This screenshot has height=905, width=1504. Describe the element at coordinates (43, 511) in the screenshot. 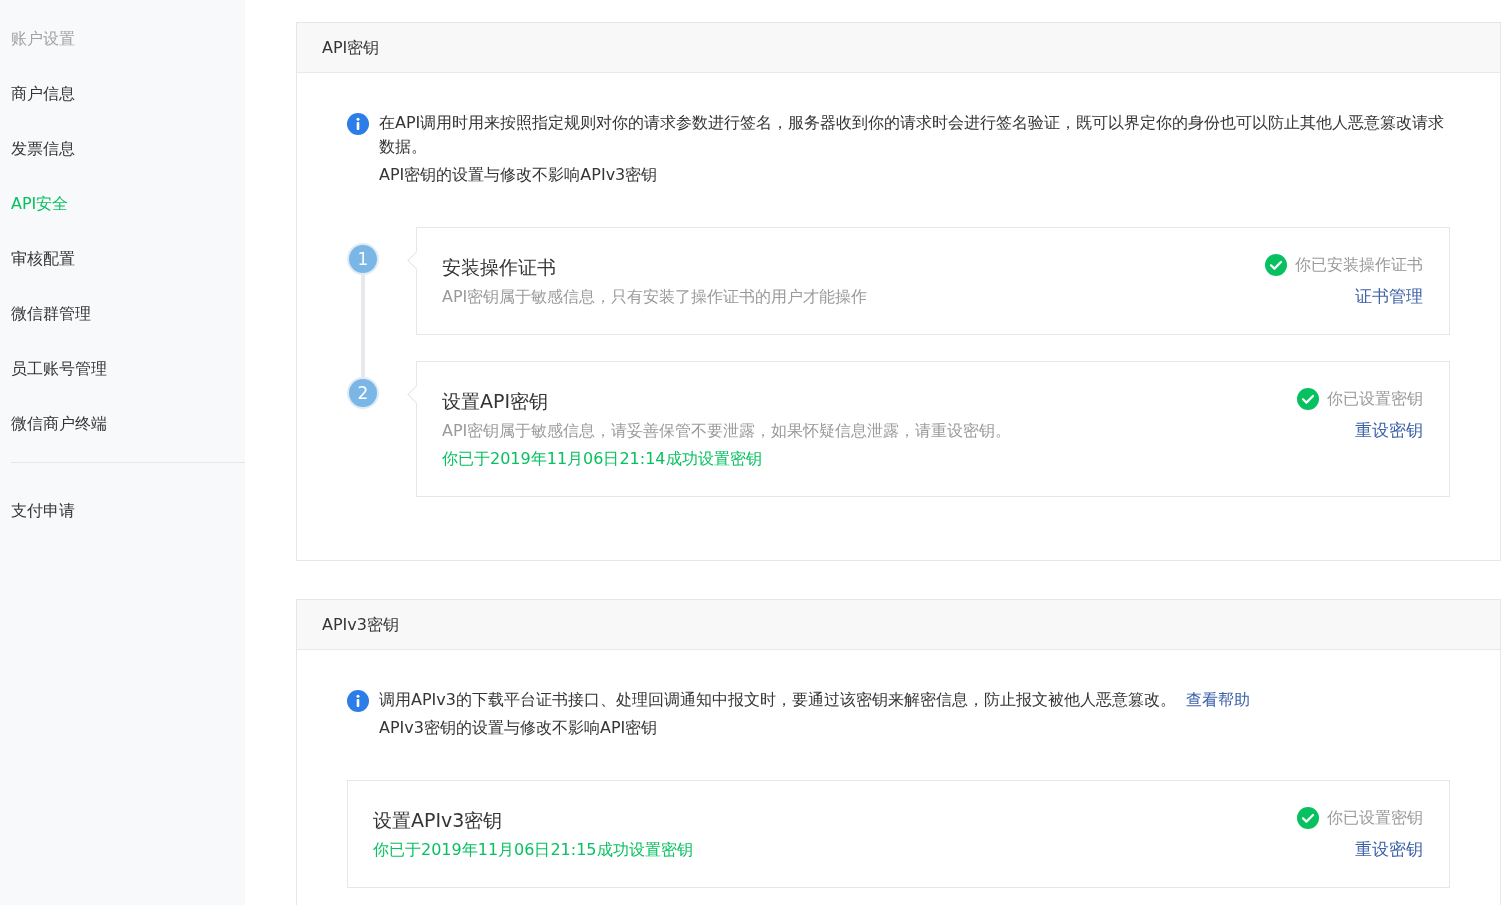

I see `sidebar-item: 支付申请` at that location.